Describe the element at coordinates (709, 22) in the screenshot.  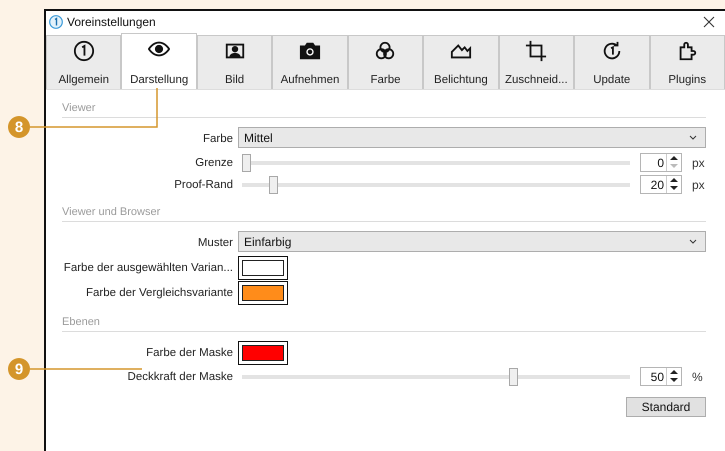
I see `close-icon` at that location.